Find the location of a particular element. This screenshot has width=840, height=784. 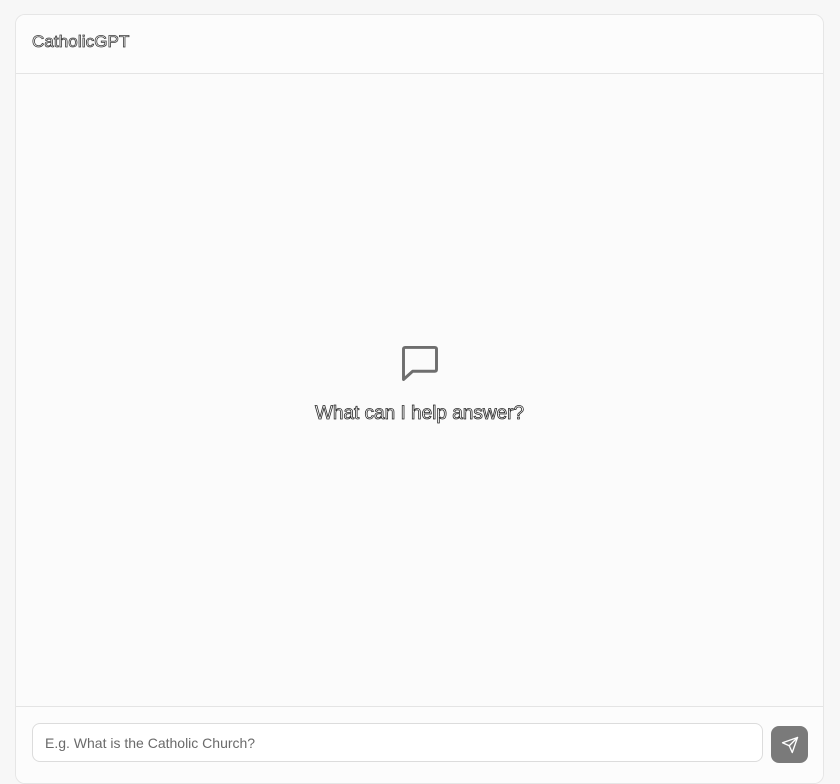

empty-state: What can I help answer? is located at coordinates (419, 383).